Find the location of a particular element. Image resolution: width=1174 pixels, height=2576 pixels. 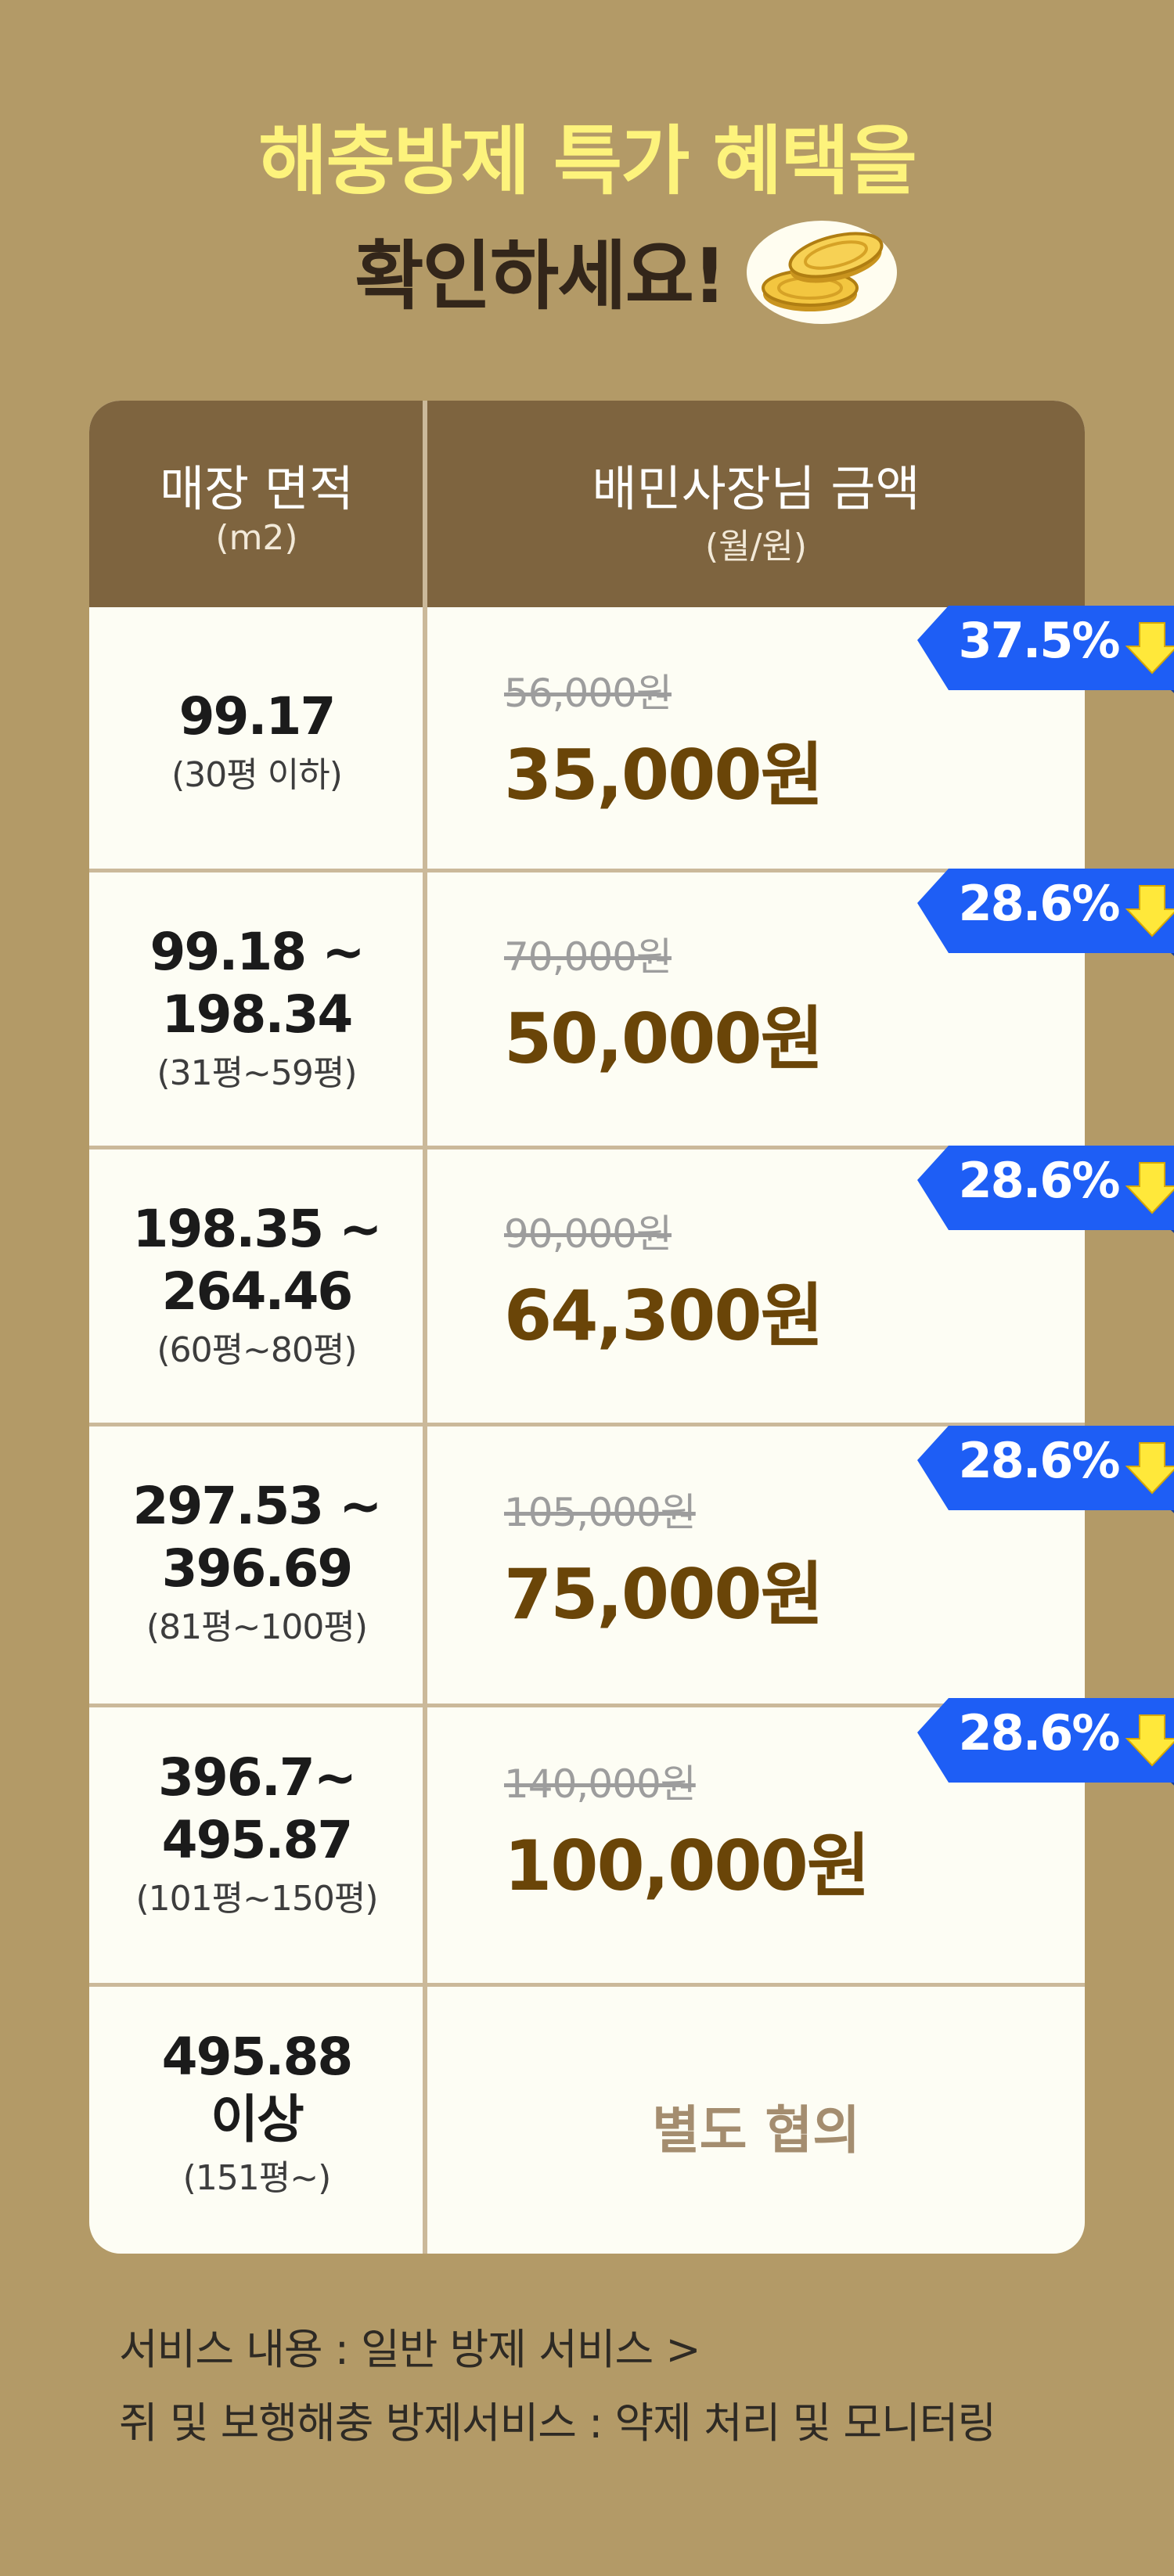

pyeong-range: (31평~59평) is located at coordinates (257, 1073).